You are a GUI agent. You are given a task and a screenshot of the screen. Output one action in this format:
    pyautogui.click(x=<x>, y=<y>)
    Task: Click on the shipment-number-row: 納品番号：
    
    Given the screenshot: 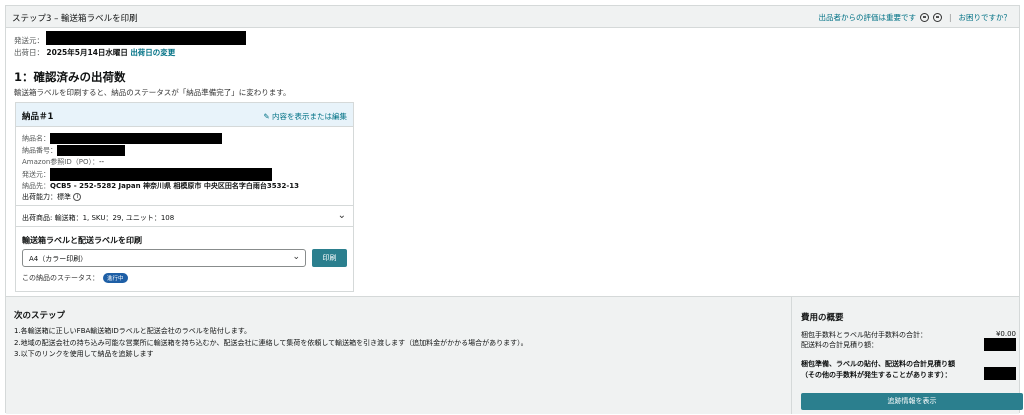 What is the action you would take?
    pyautogui.click(x=160, y=150)
    